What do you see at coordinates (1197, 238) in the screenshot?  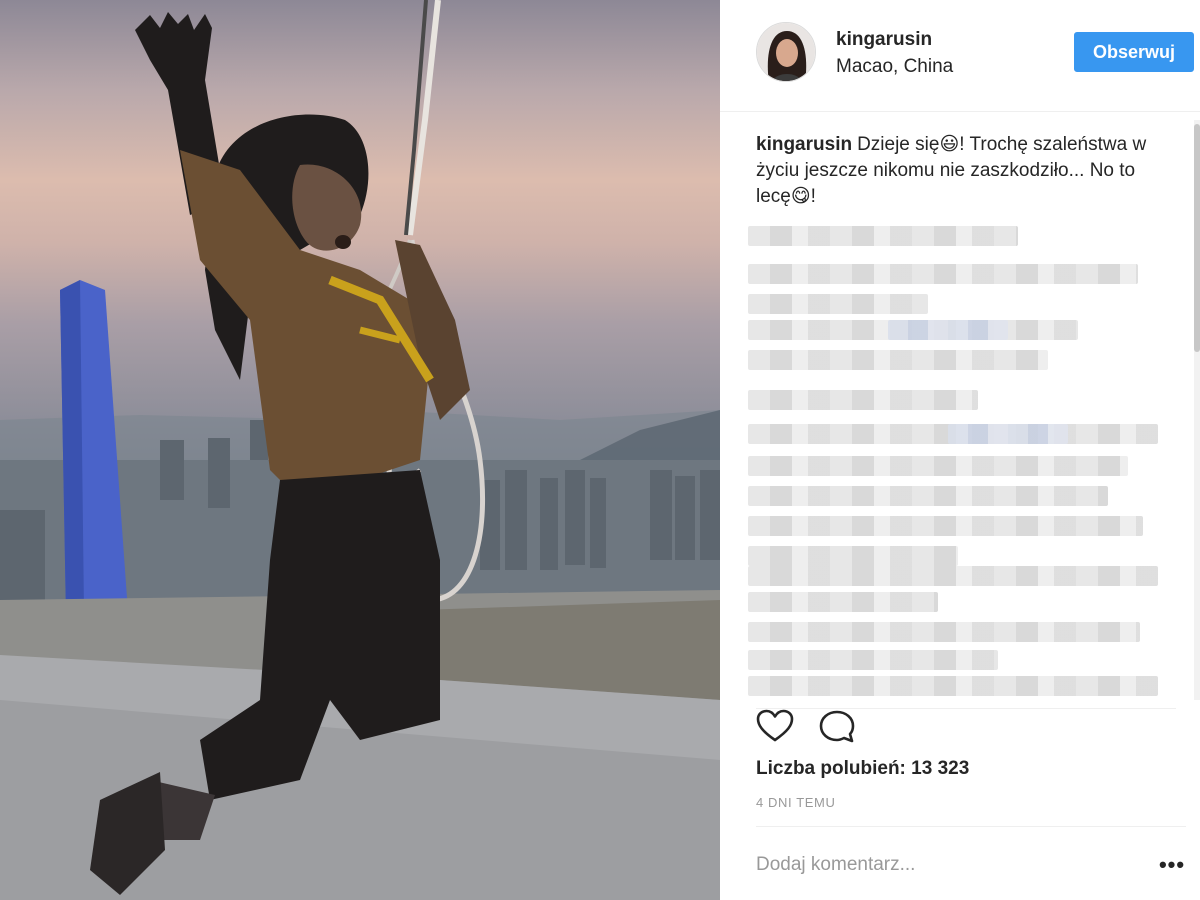 I see `comments-scrollbar-thumb` at bounding box center [1197, 238].